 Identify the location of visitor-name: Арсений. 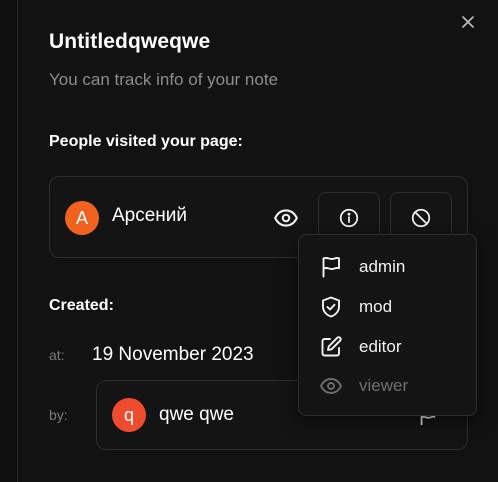
(150, 215).